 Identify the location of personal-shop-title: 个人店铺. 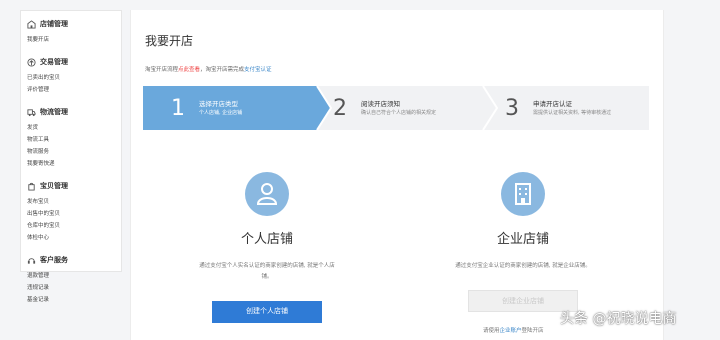
(266, 239).